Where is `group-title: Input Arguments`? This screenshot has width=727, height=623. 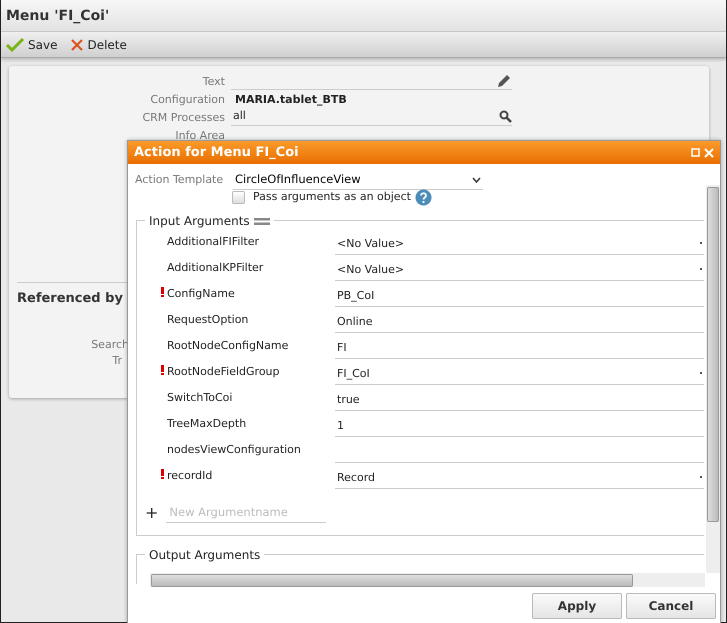
group-title: Input Arguments is located at coordinates (199, 221).